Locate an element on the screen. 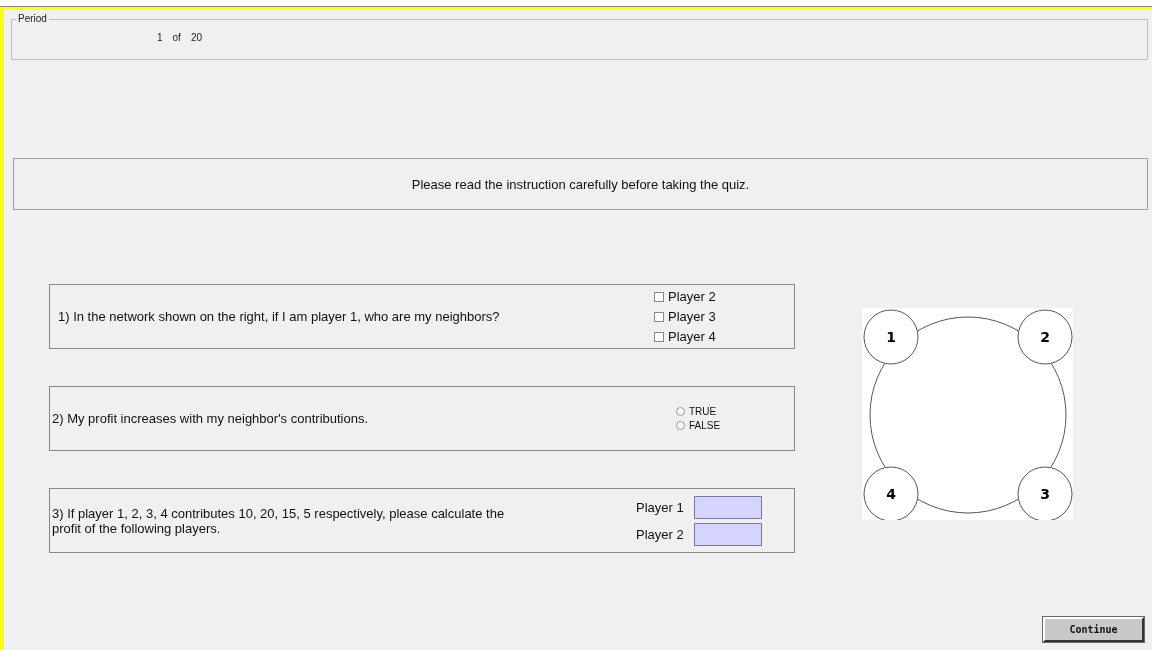 Image resolution: width=1152 pixels, height=650 pixels. period-current: 1 is located at coordinates (160, 37).